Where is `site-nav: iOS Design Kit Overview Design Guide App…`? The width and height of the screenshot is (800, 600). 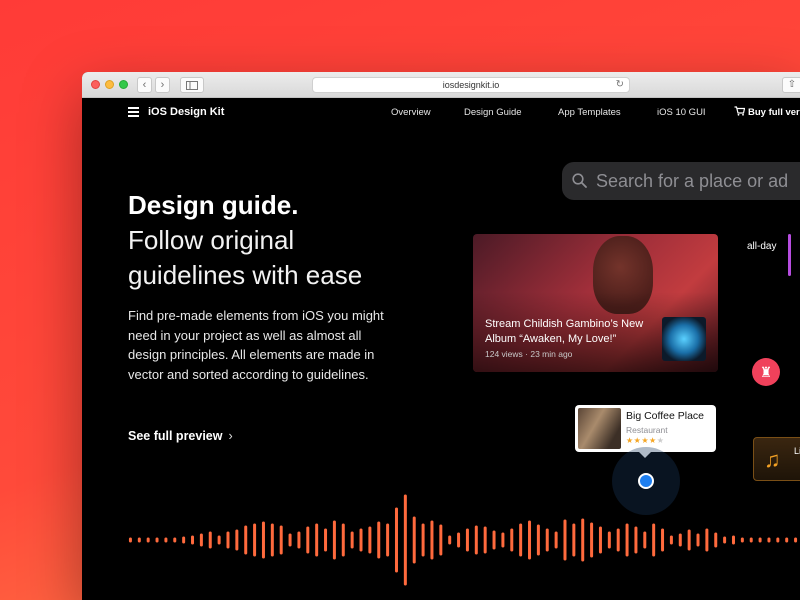 site-nav: iOS Design Kit Overview Design Guide App… is located at coordinates (441, 113).